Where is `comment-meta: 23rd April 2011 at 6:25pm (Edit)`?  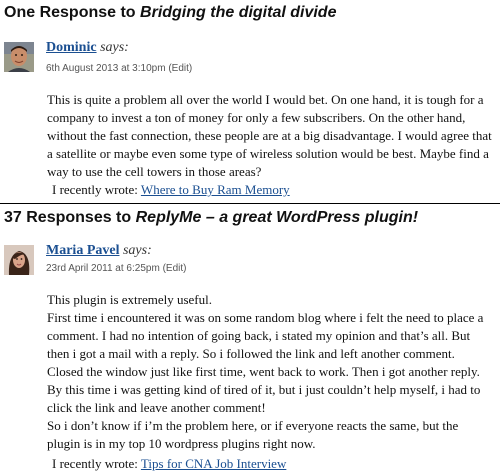
comment-meta: 23rd April 2011 at 6:25pm (Edit) is located at coordinates (116, 269).